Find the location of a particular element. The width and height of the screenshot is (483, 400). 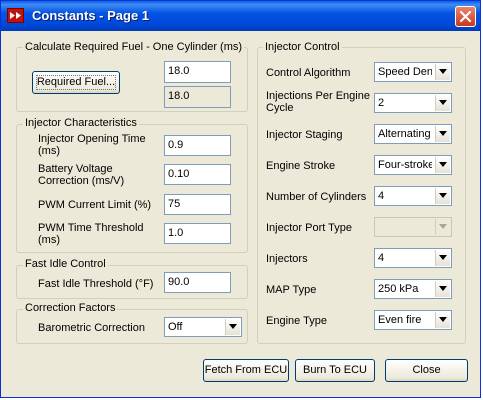

pwm-limit-input: 75 is located at coordinates (197, 204).